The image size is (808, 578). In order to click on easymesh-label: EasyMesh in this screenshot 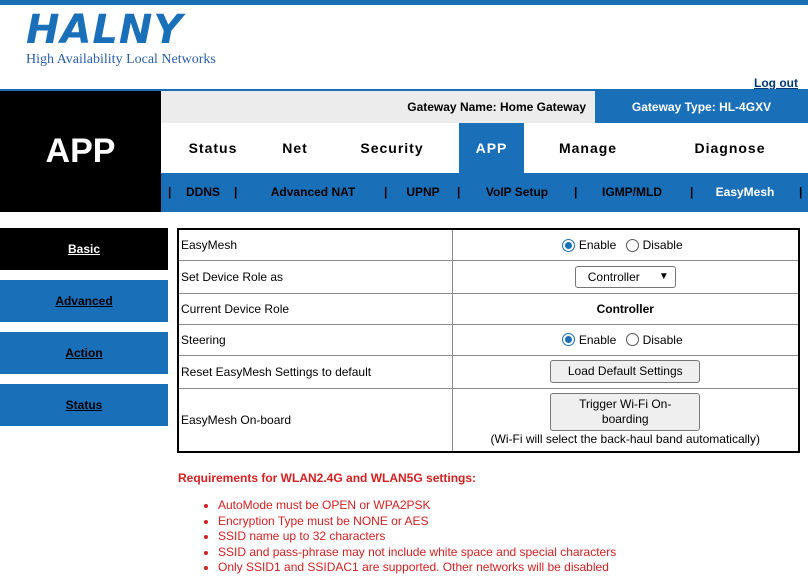, I will do `click(315, 244)`.